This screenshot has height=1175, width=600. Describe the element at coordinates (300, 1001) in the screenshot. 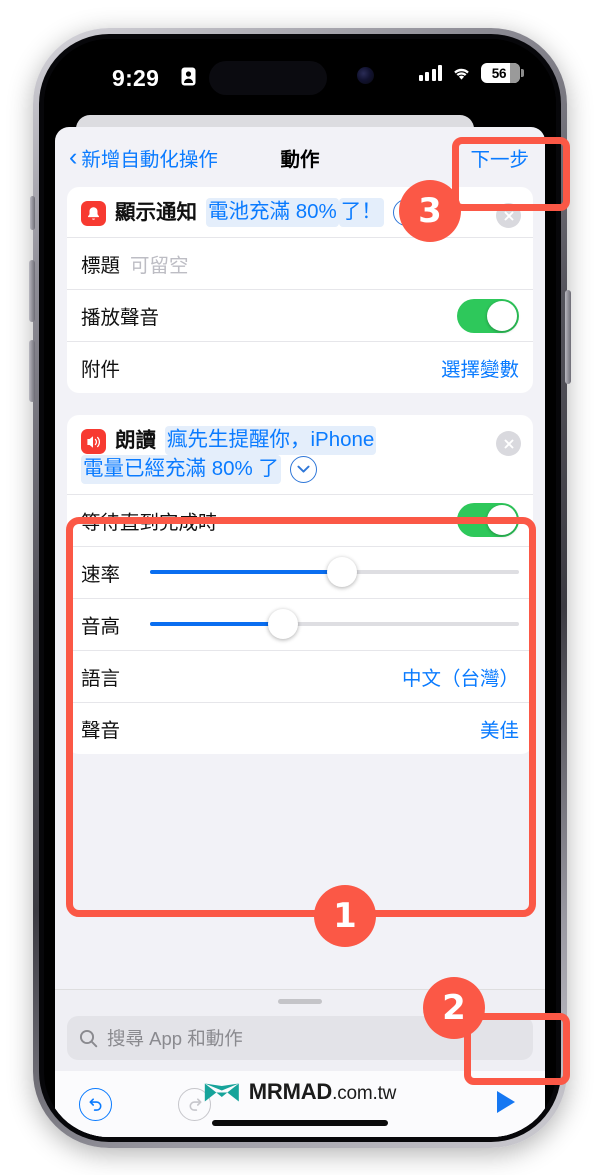

I see `drag-handle` at that location.